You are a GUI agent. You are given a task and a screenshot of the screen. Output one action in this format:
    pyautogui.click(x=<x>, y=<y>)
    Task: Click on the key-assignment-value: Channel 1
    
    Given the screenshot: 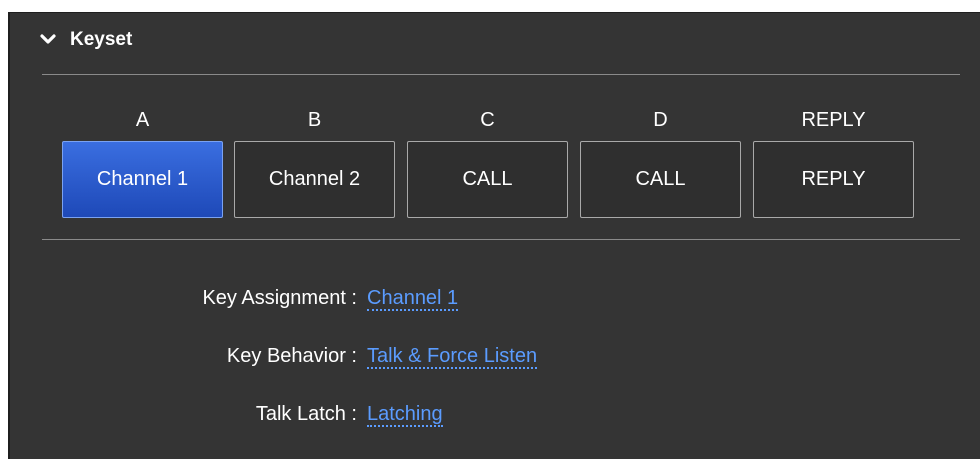 What is the action you would take?
    pyautogui.click(x=413, y=299)
    